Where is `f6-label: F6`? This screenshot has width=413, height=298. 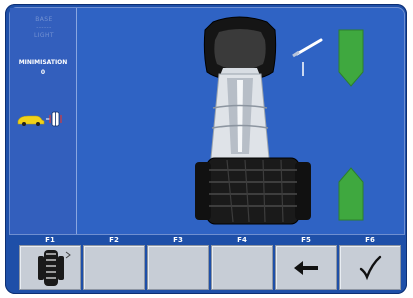 f6-label: F6 is located at coordinates (370, 240).